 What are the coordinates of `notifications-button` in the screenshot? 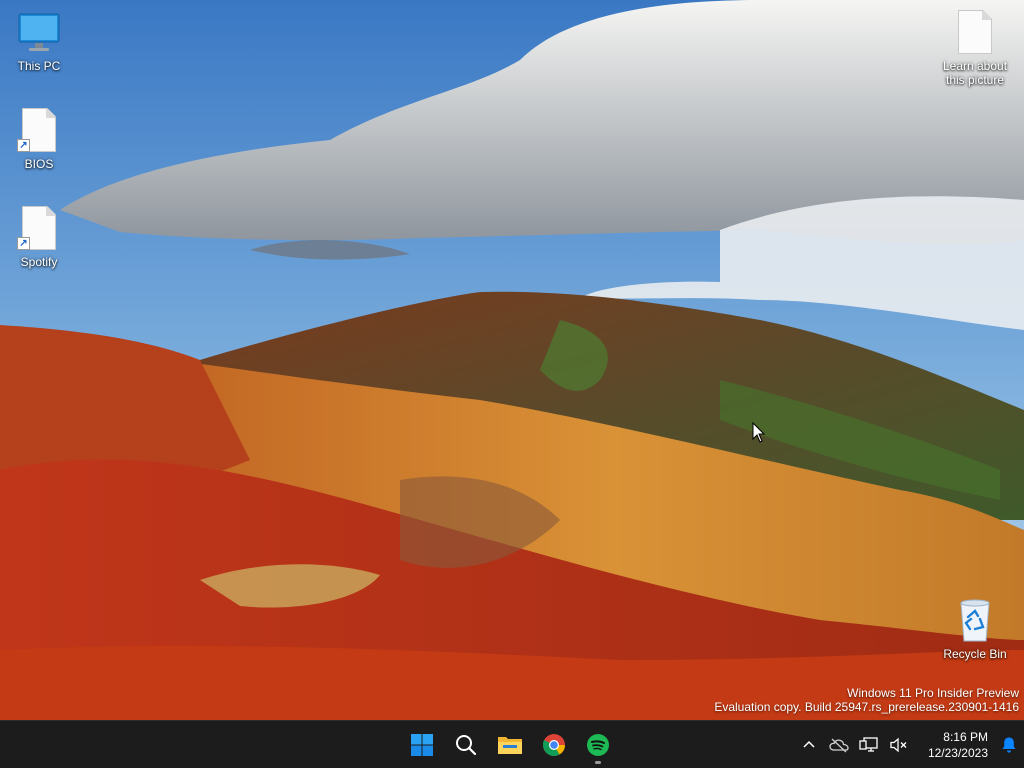 It's located at (1009, 745).